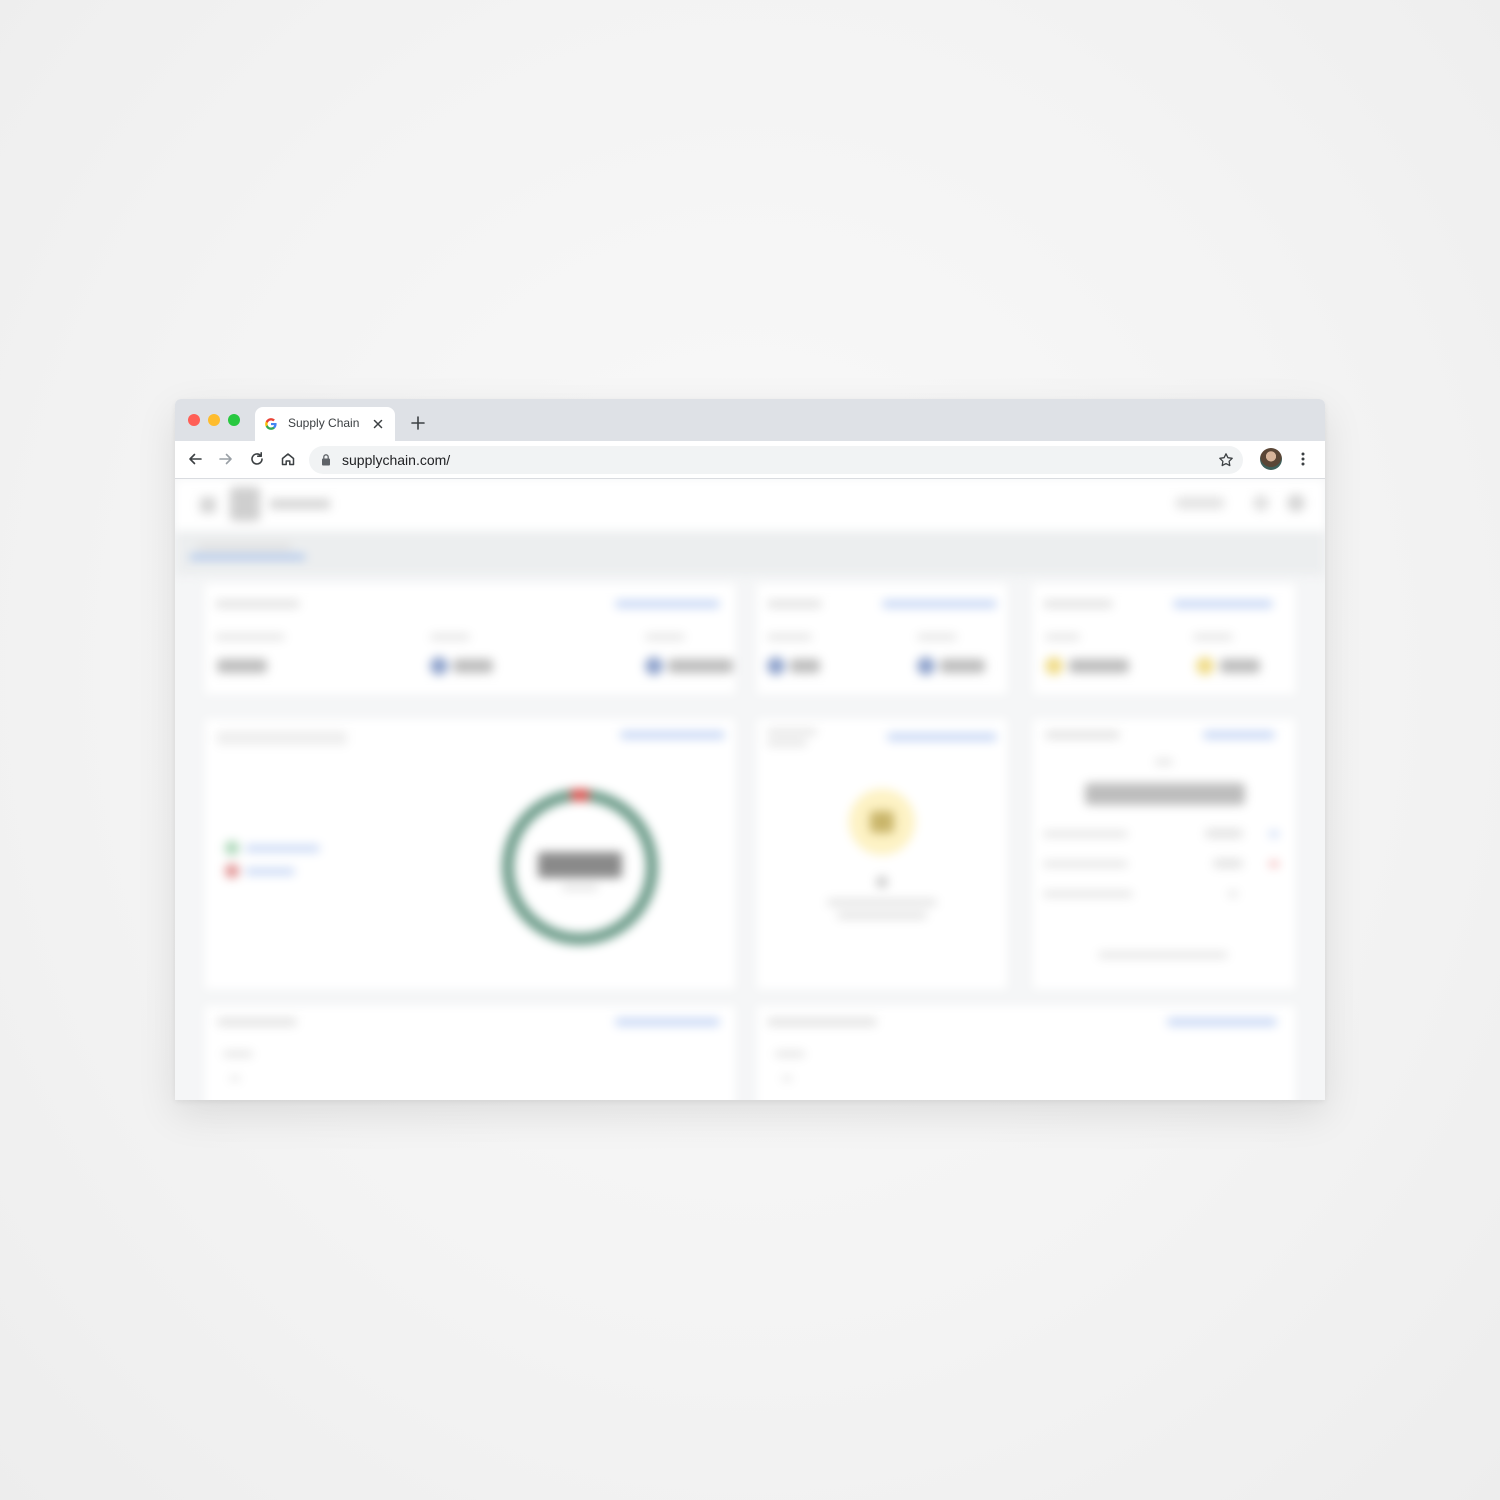 This screenshot has width=1500, height=1500. Describe the element at coordinates (257, 459) in the screenshot. I see `reload-icon` at that location.